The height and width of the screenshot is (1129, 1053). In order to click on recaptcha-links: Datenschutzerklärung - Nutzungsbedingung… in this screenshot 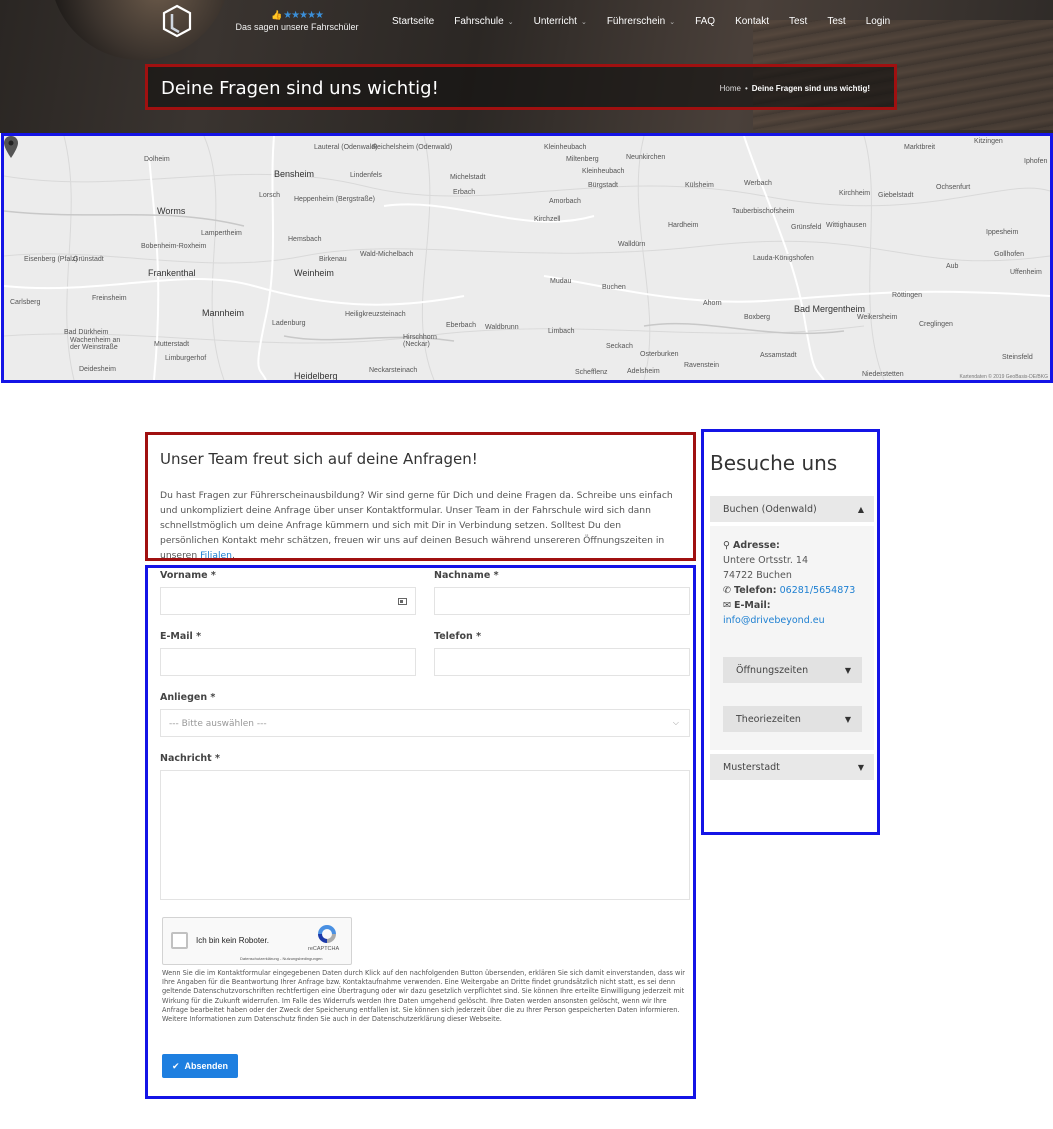, I will do `click(281, 958)`.